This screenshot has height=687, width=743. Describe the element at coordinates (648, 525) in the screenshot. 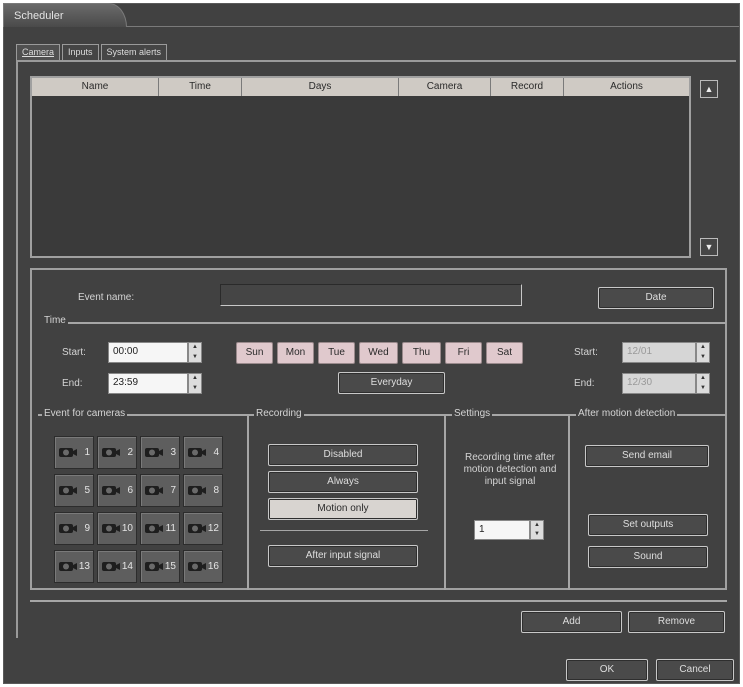

I see `set-outputs-button: Set outputs` at that location.